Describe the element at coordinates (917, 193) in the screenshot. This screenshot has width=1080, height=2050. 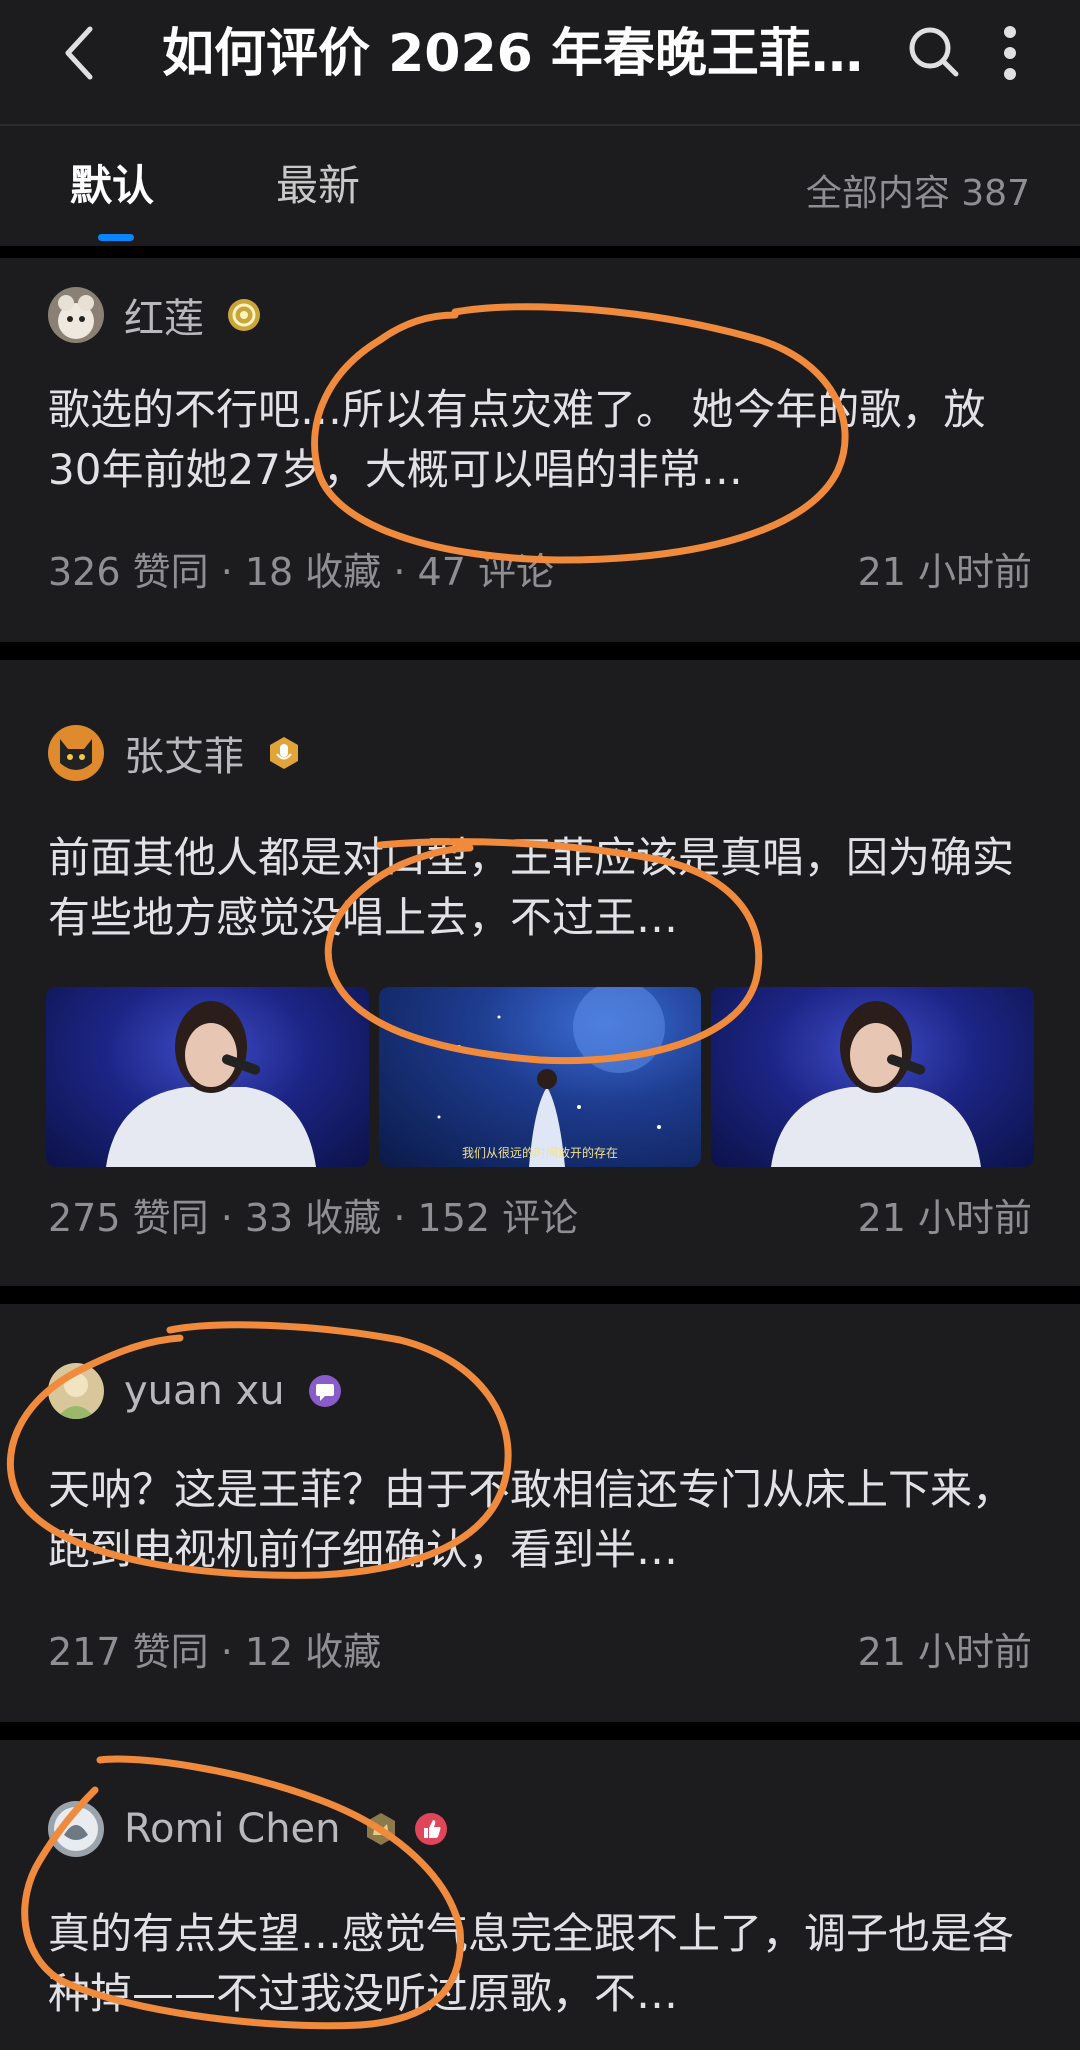
I see `total-count: 全部内容 387` at that location.